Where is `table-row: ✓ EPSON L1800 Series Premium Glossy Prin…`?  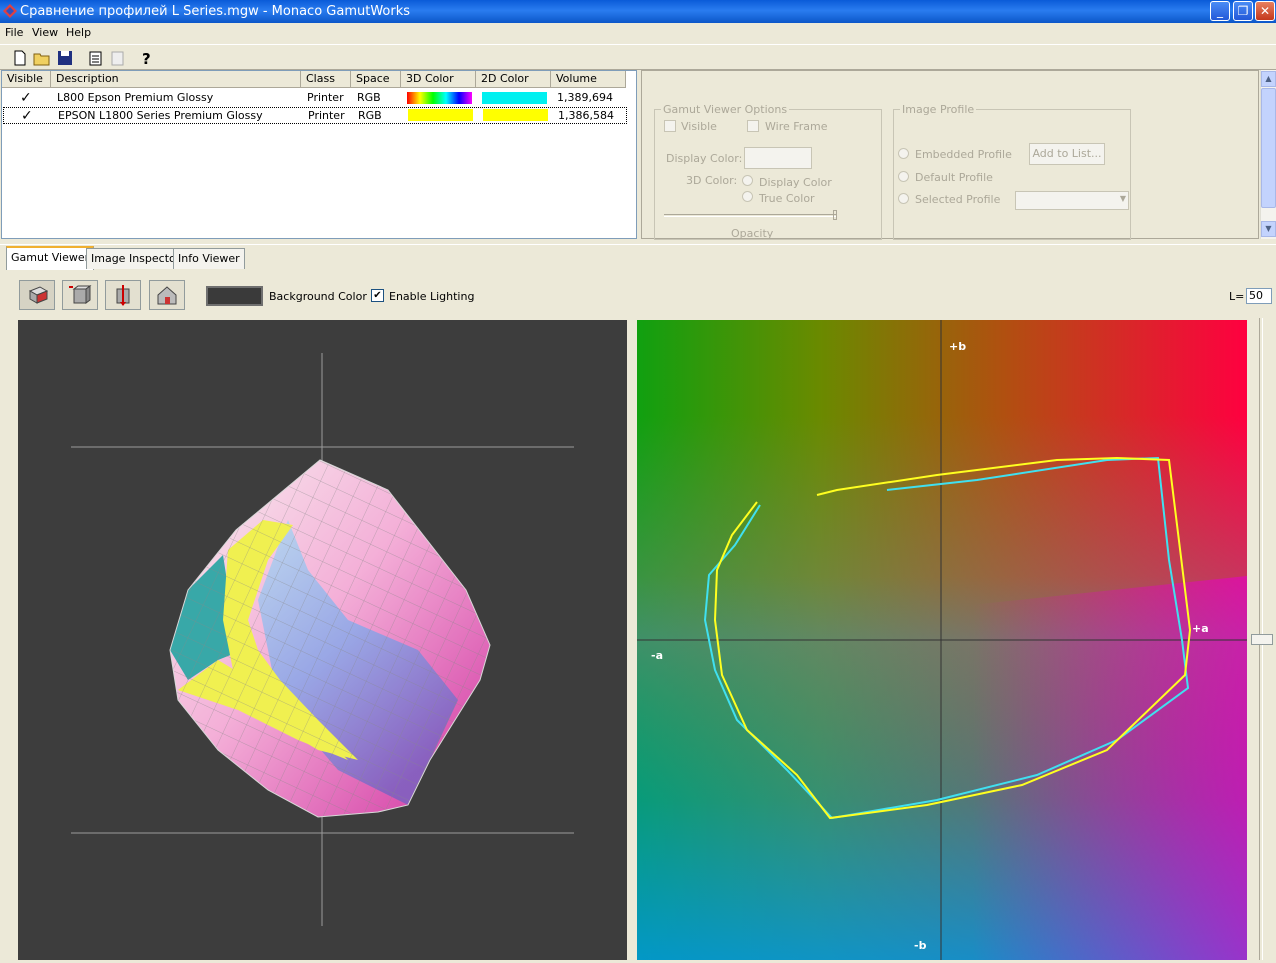
table-row: ✓ EPSON L1800 Series Premium Glossy Prin… is located at coordinates (315, 115).